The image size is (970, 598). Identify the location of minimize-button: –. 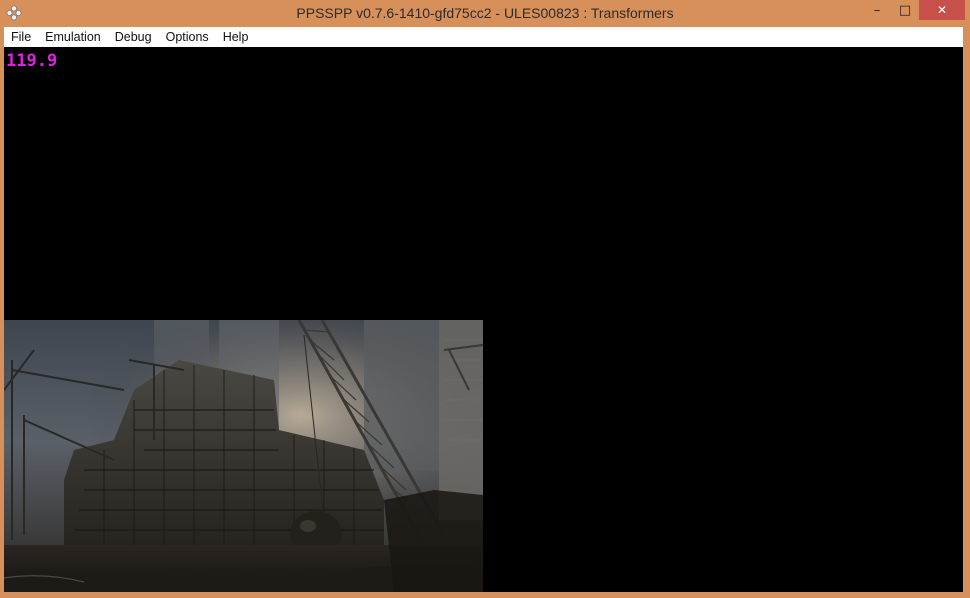
(877, 10).